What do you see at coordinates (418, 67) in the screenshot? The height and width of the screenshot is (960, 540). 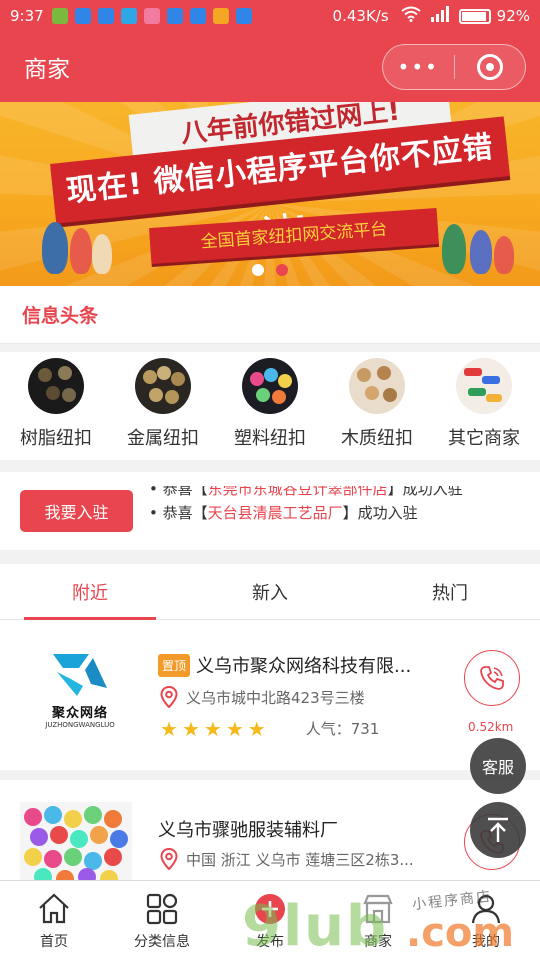 I see `more-menu-button: •••` at bounding box center [418, 67].